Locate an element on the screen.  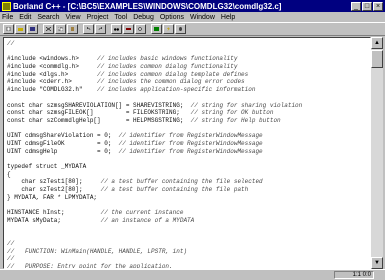
menu-file: File is located at coordinates (7, 17).